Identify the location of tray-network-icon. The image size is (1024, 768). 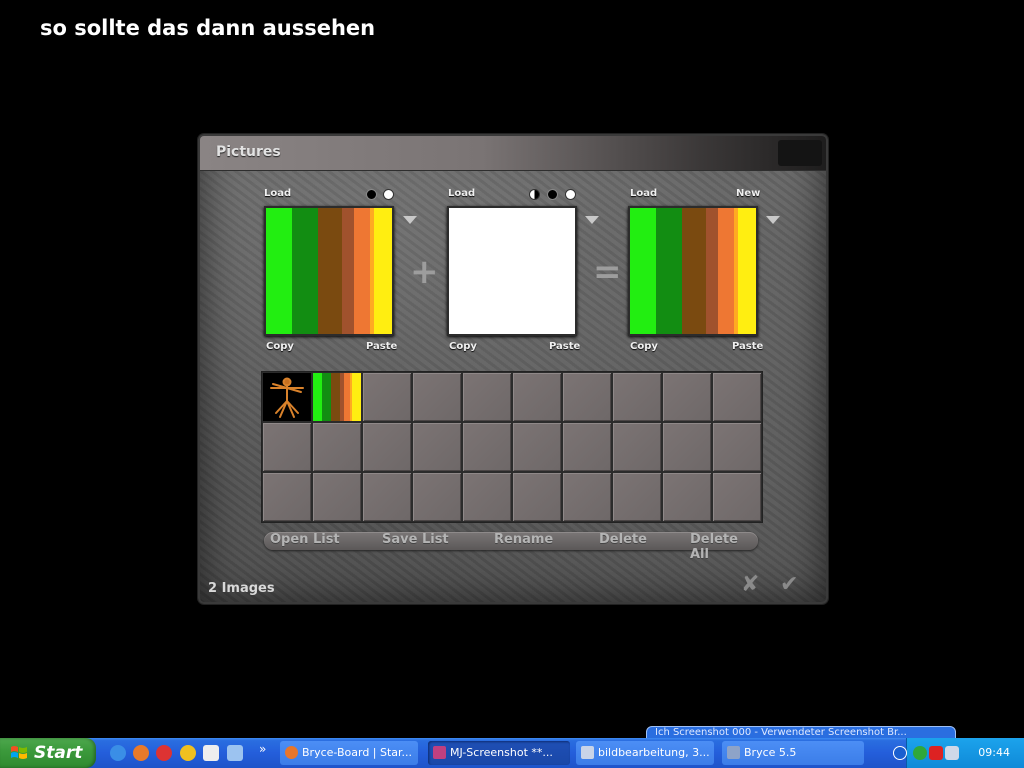
(952, 753).